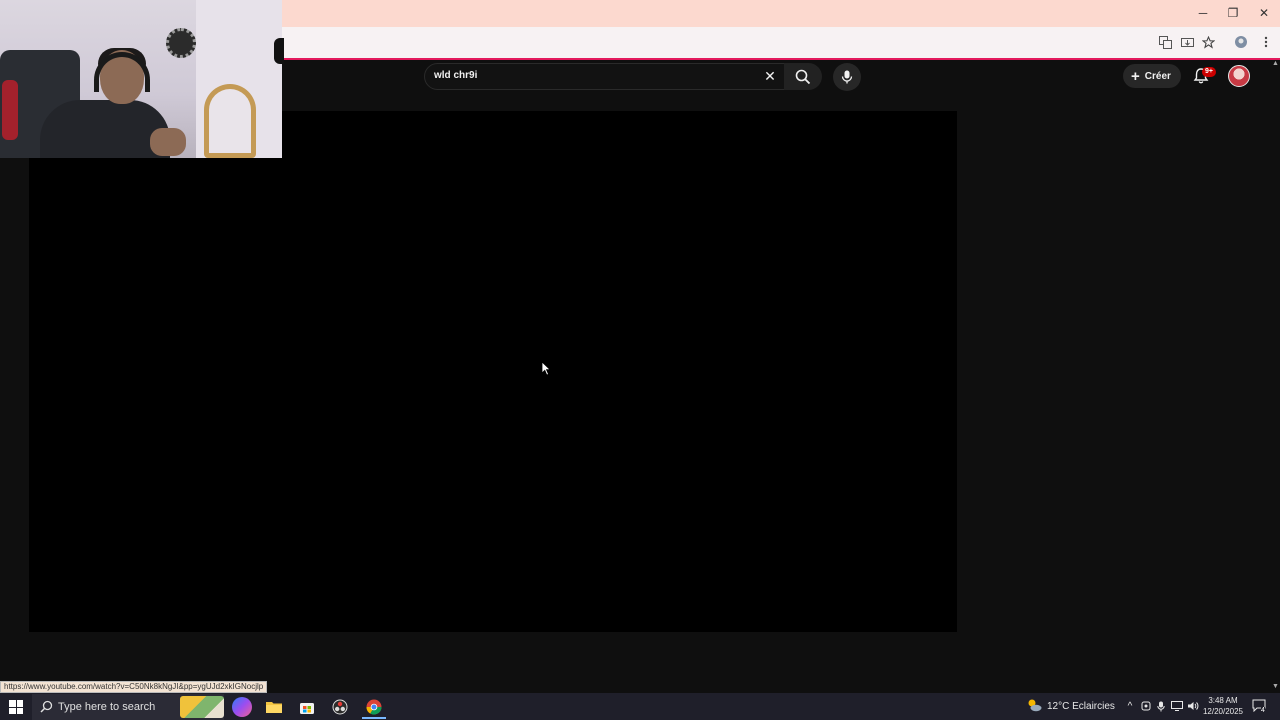 The height and width of the screenshot is (720, 1280). Describe the element at coordinates (374, 707) in the screenshot. I see `chrome-icon` at that location.